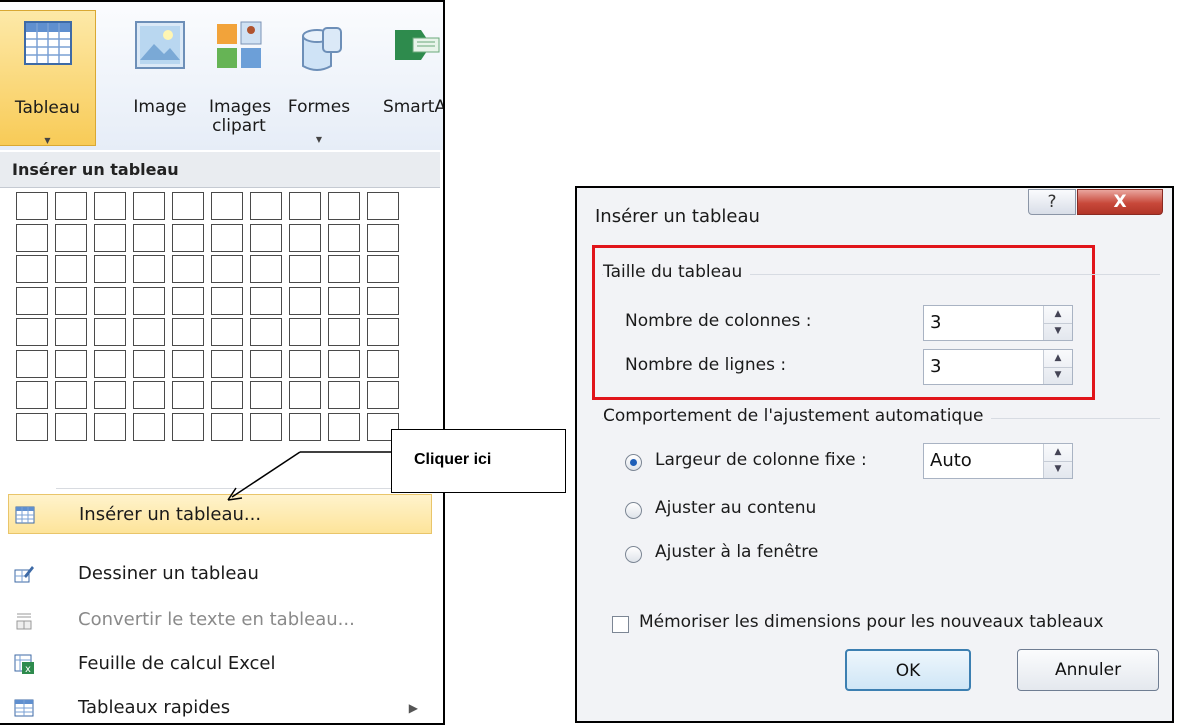 The height and width of the screenshot is (728, 1179). Describe the element at coordinates (998, 323) in the screenshot. I see `columns-stepper: 3 ▲ ▼` at that location.